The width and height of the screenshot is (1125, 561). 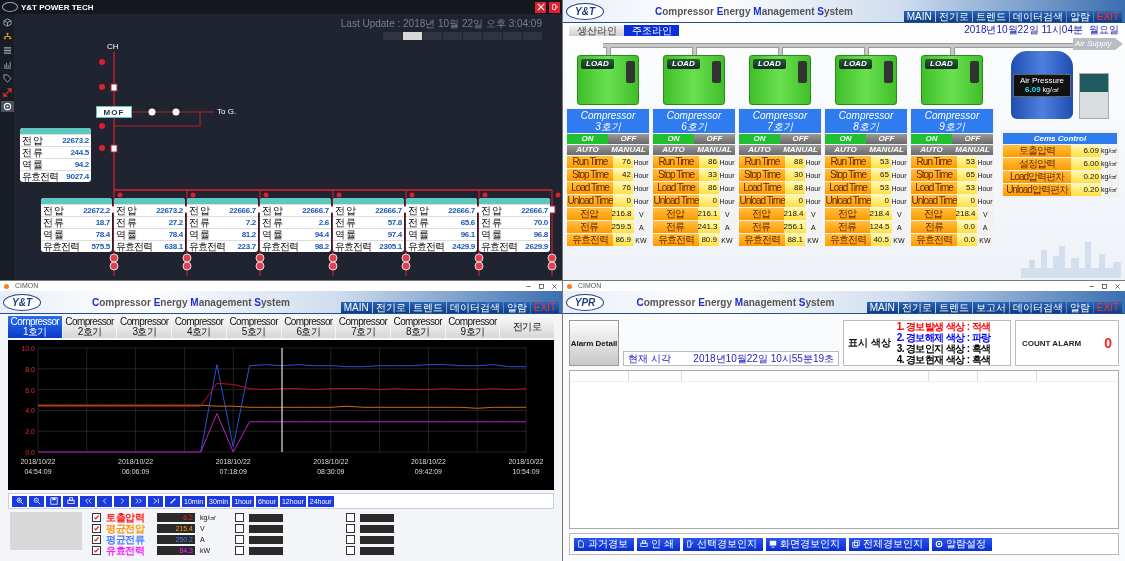 What do you see at coordinates (144, 327) in the screenshot?
I see `compressor-tab: Compressor 3호기` at bounding box center [144, 327].